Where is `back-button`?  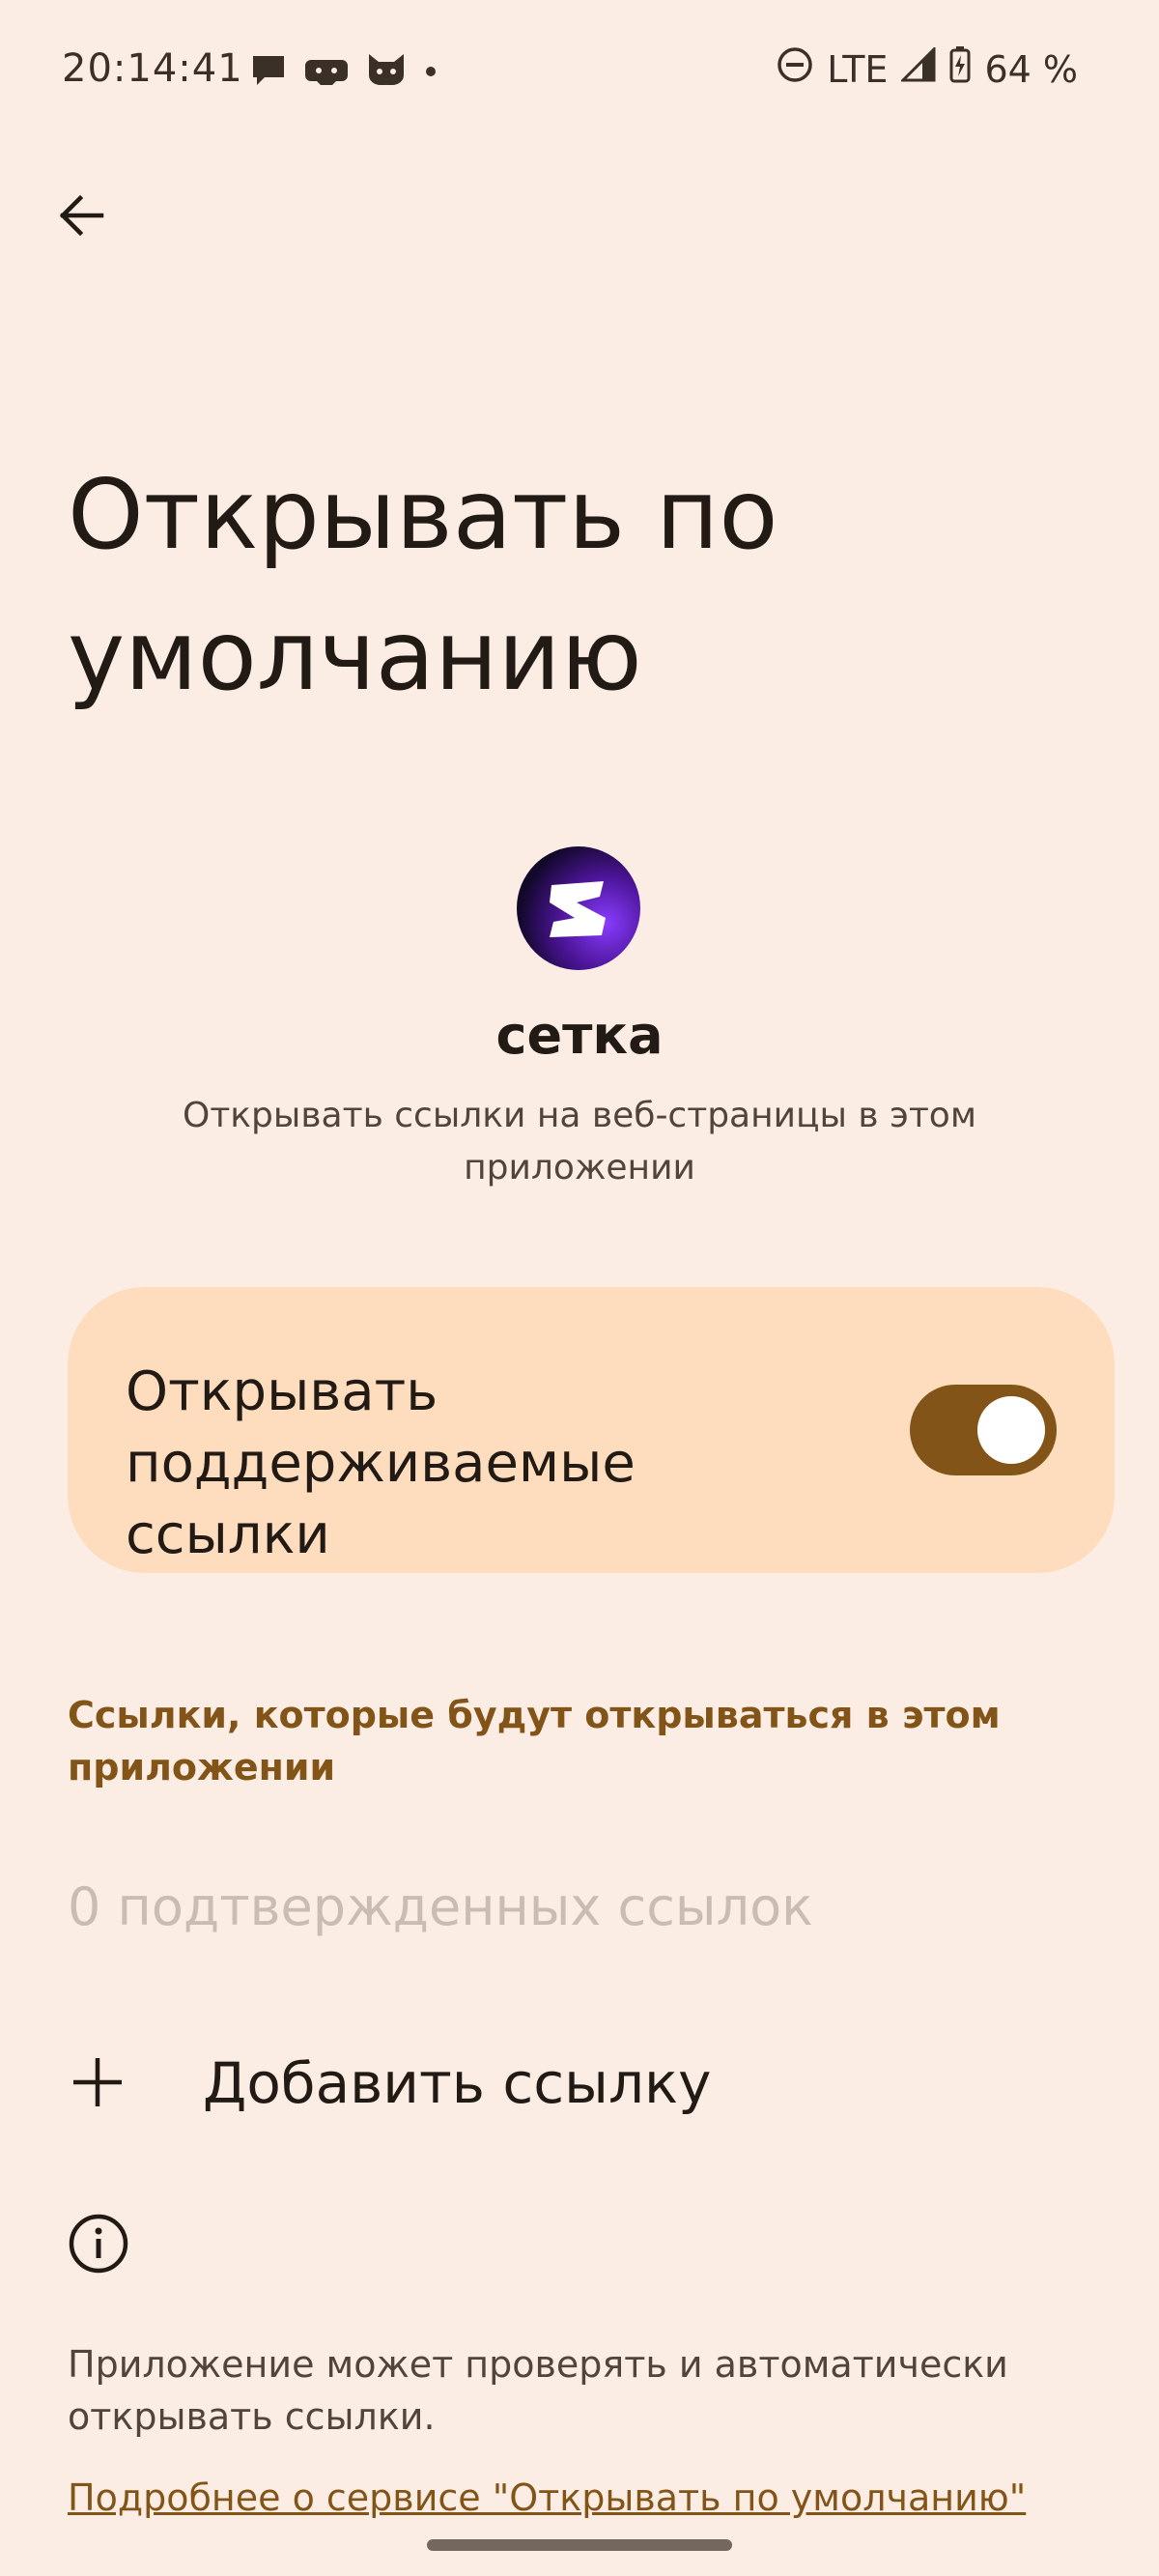
back-button is located at coordinates (80, 218).